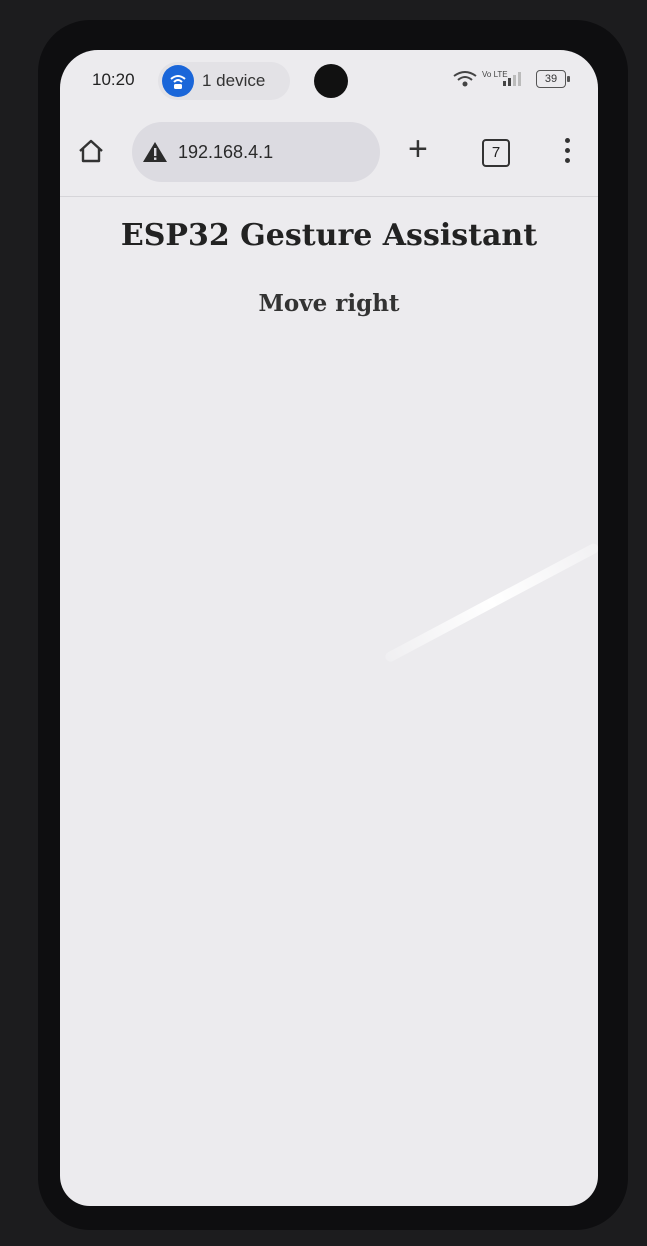 The height and width of the screenshot is (1246, 647). I want to click on gesture-status-message: Move right, so click(329, 303).